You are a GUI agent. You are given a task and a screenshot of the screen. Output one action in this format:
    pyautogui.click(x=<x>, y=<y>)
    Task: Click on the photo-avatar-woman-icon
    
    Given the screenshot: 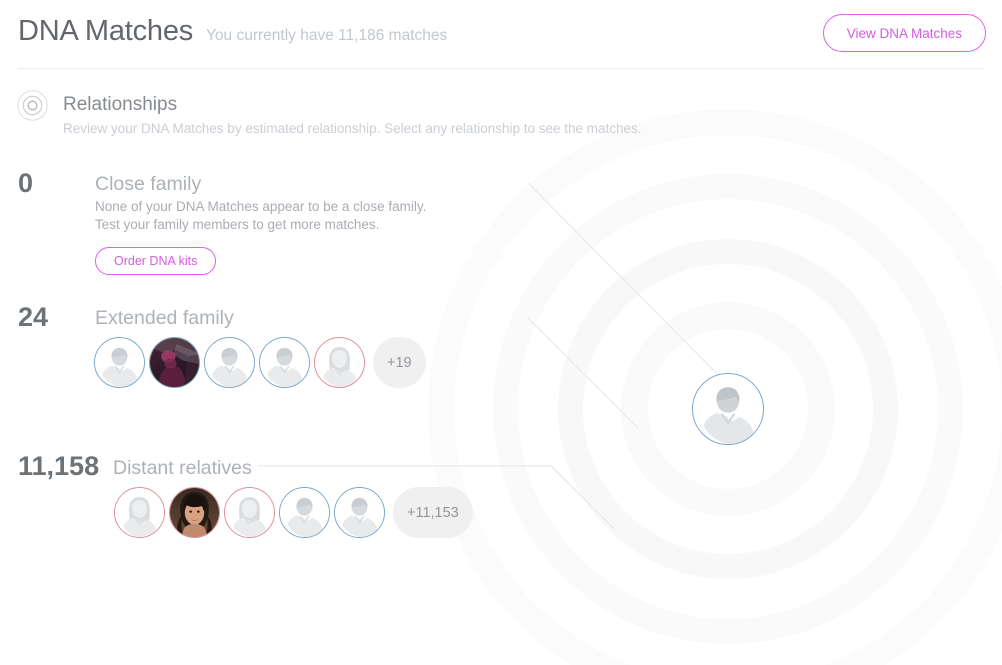 What is the action you would take?
    pyautogui.click(x=194, y=512)
    